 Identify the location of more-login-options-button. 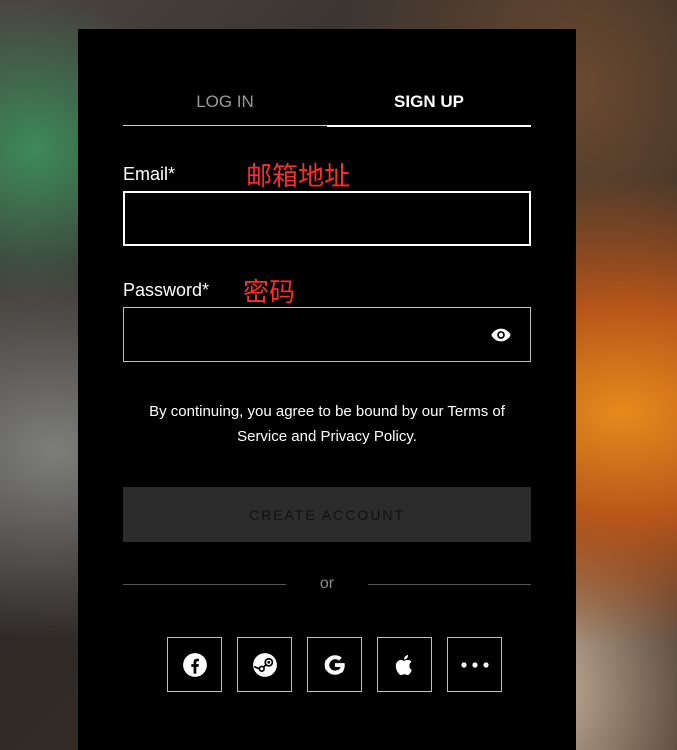
(474, 664).